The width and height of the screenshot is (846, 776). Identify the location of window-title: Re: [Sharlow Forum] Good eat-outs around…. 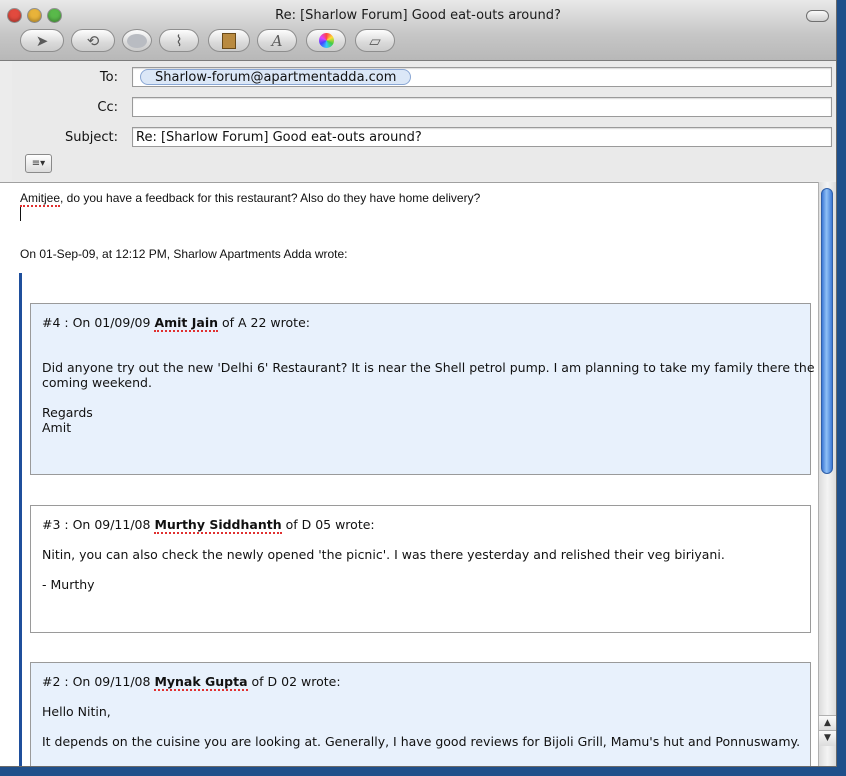
(418, 15).